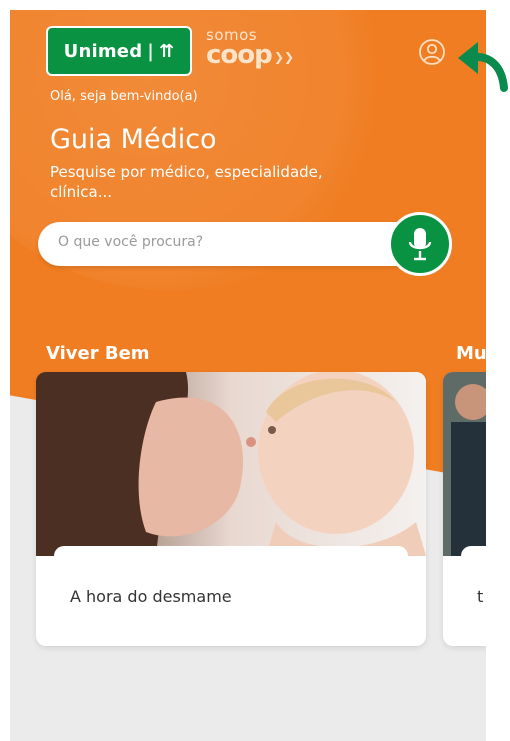  What do you see at coordinates (239, 55) in the screenshot?
I see `coop-logo-line2: coop` at bounding box center [239, 55].